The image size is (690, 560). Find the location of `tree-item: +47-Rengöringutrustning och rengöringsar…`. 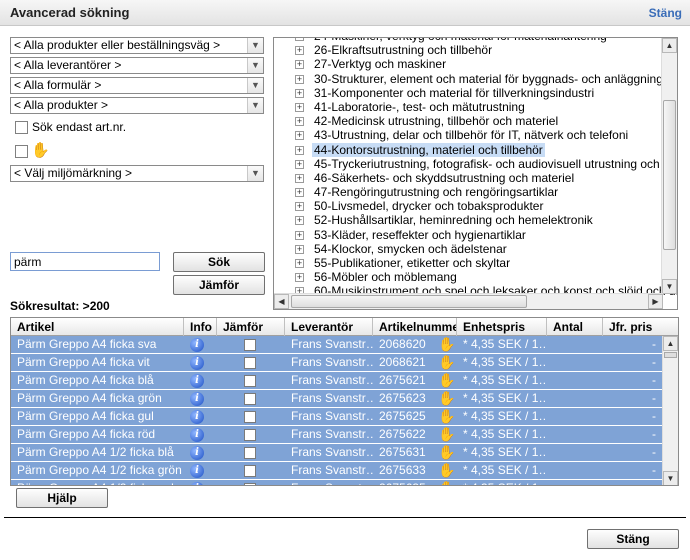

tree-item: +47-Rengöringutrustning och rengöringsar… is located at coordinates (469, 192).